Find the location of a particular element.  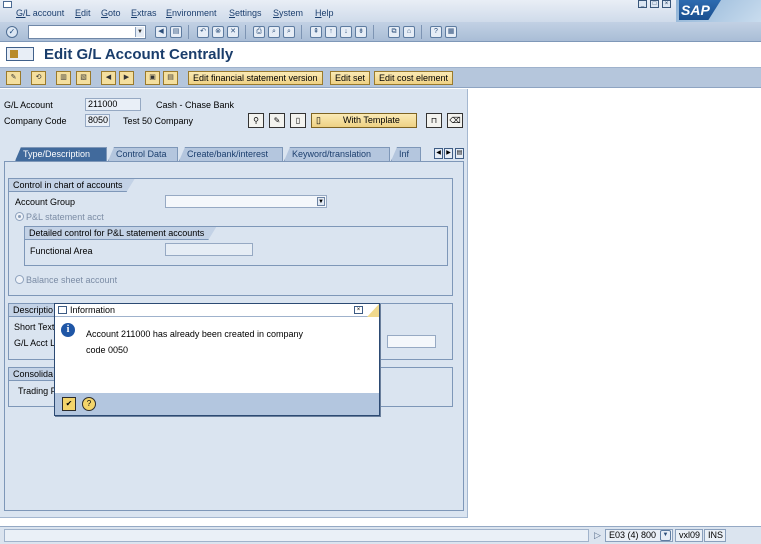

maximize-icon: □ is located at coordinates (654, 4).